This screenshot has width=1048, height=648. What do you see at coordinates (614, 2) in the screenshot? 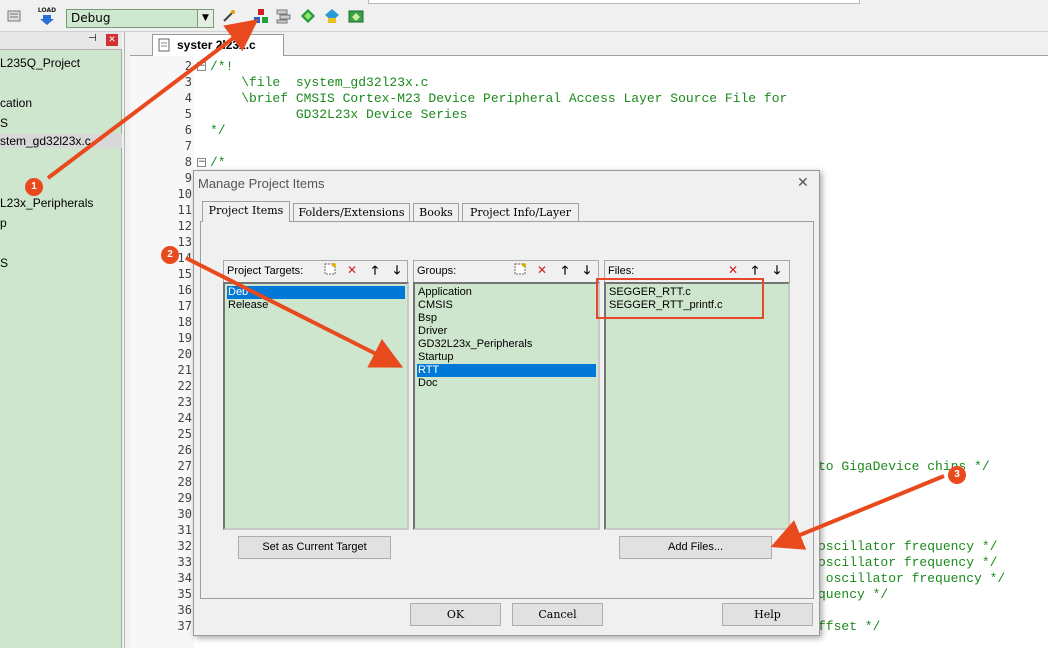
I see `toolbar-search-box` at bounding box center [614, 2].